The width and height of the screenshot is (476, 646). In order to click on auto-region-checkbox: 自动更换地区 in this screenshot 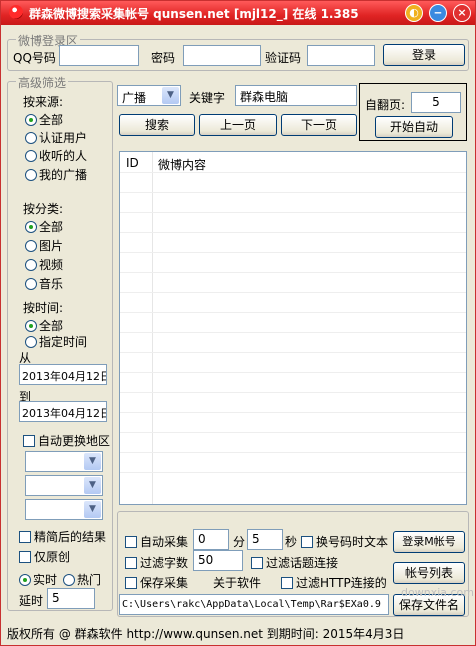, I will do `click(66, 440)`.